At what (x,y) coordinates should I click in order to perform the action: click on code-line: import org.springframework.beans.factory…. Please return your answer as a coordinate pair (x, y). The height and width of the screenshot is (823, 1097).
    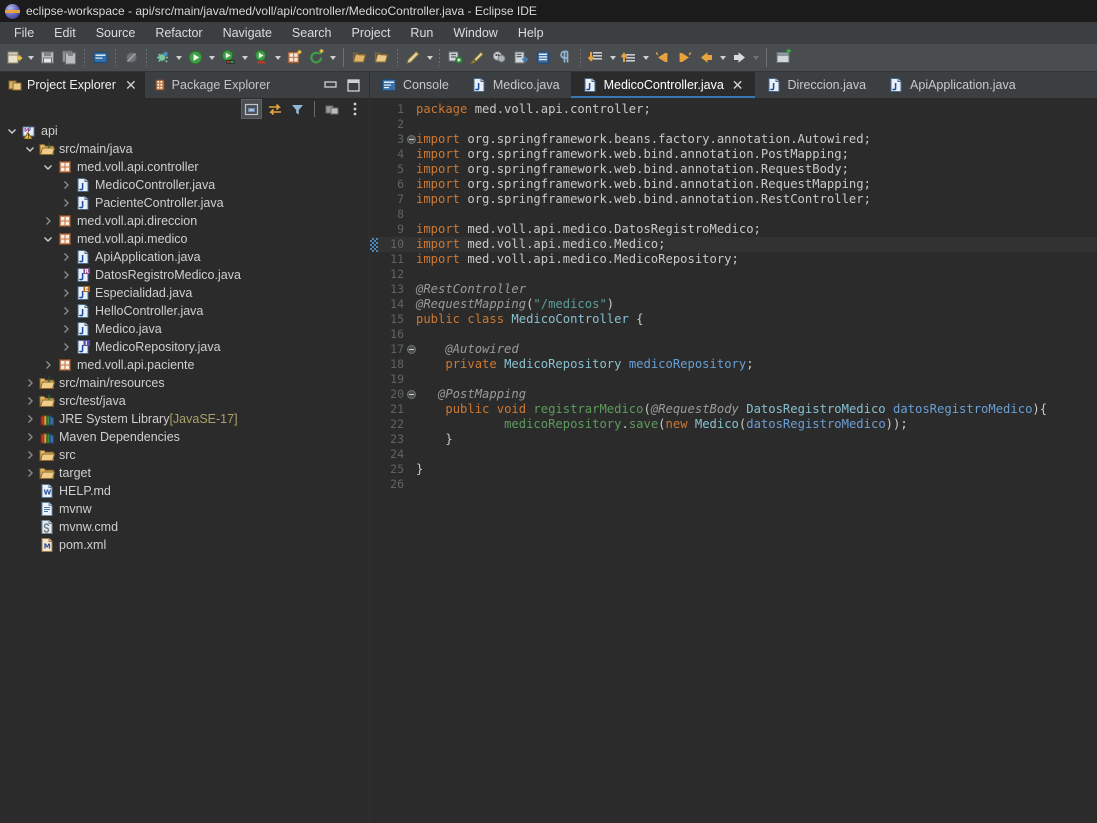
    Looking at the image, I should click on (752, 139).